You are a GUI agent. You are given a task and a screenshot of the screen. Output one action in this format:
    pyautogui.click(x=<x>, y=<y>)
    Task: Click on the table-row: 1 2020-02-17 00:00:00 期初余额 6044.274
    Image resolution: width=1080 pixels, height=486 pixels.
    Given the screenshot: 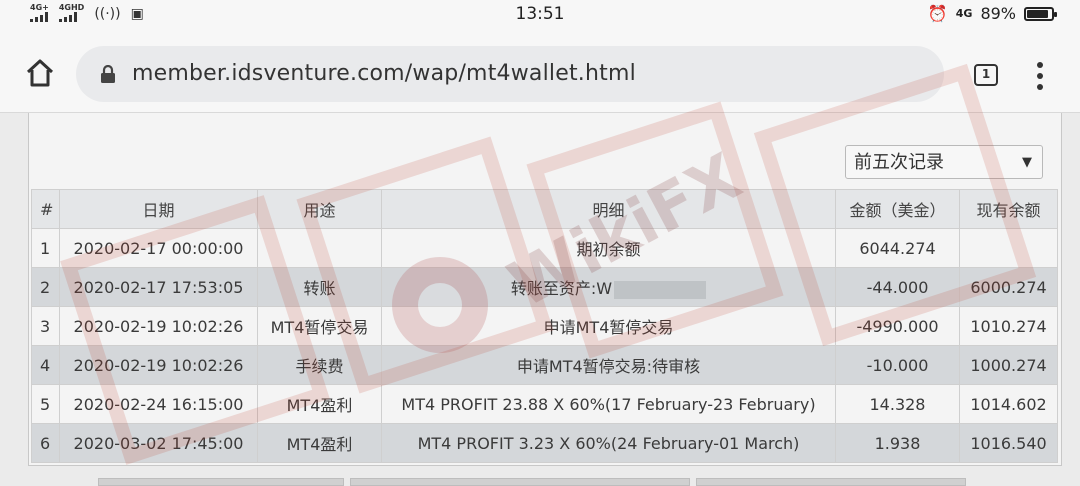 What is the action you would take?
    pyautogui.click(x=544, y=248)
    